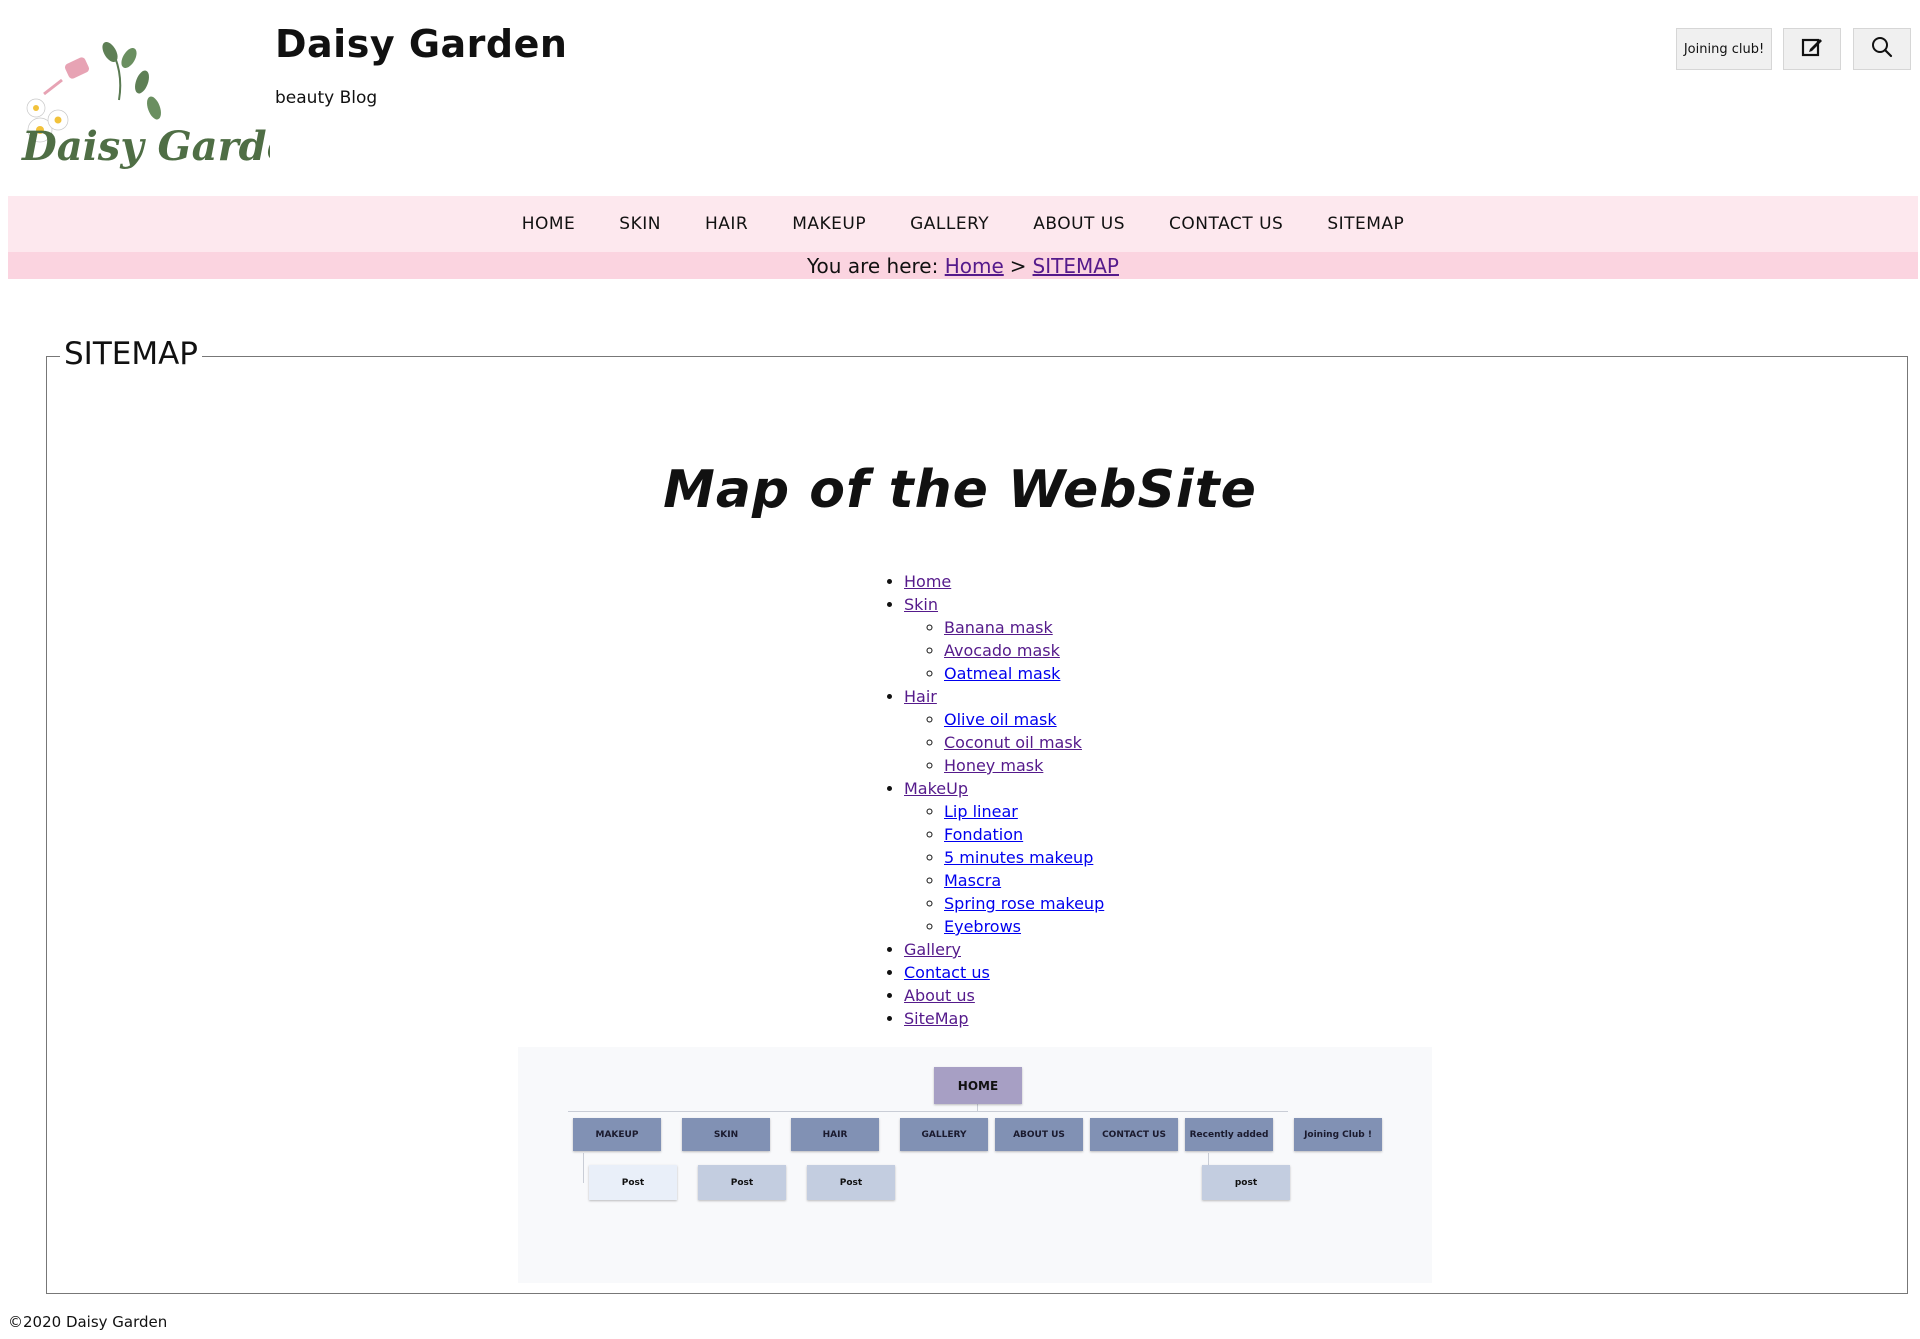 This screenshot has height=1339, width=1920. What do you see at coordinates (936, 1018) in the screenshot?
I see `sitemap-link-sitemap: SiteMap` at bounding box center [936, 1018].